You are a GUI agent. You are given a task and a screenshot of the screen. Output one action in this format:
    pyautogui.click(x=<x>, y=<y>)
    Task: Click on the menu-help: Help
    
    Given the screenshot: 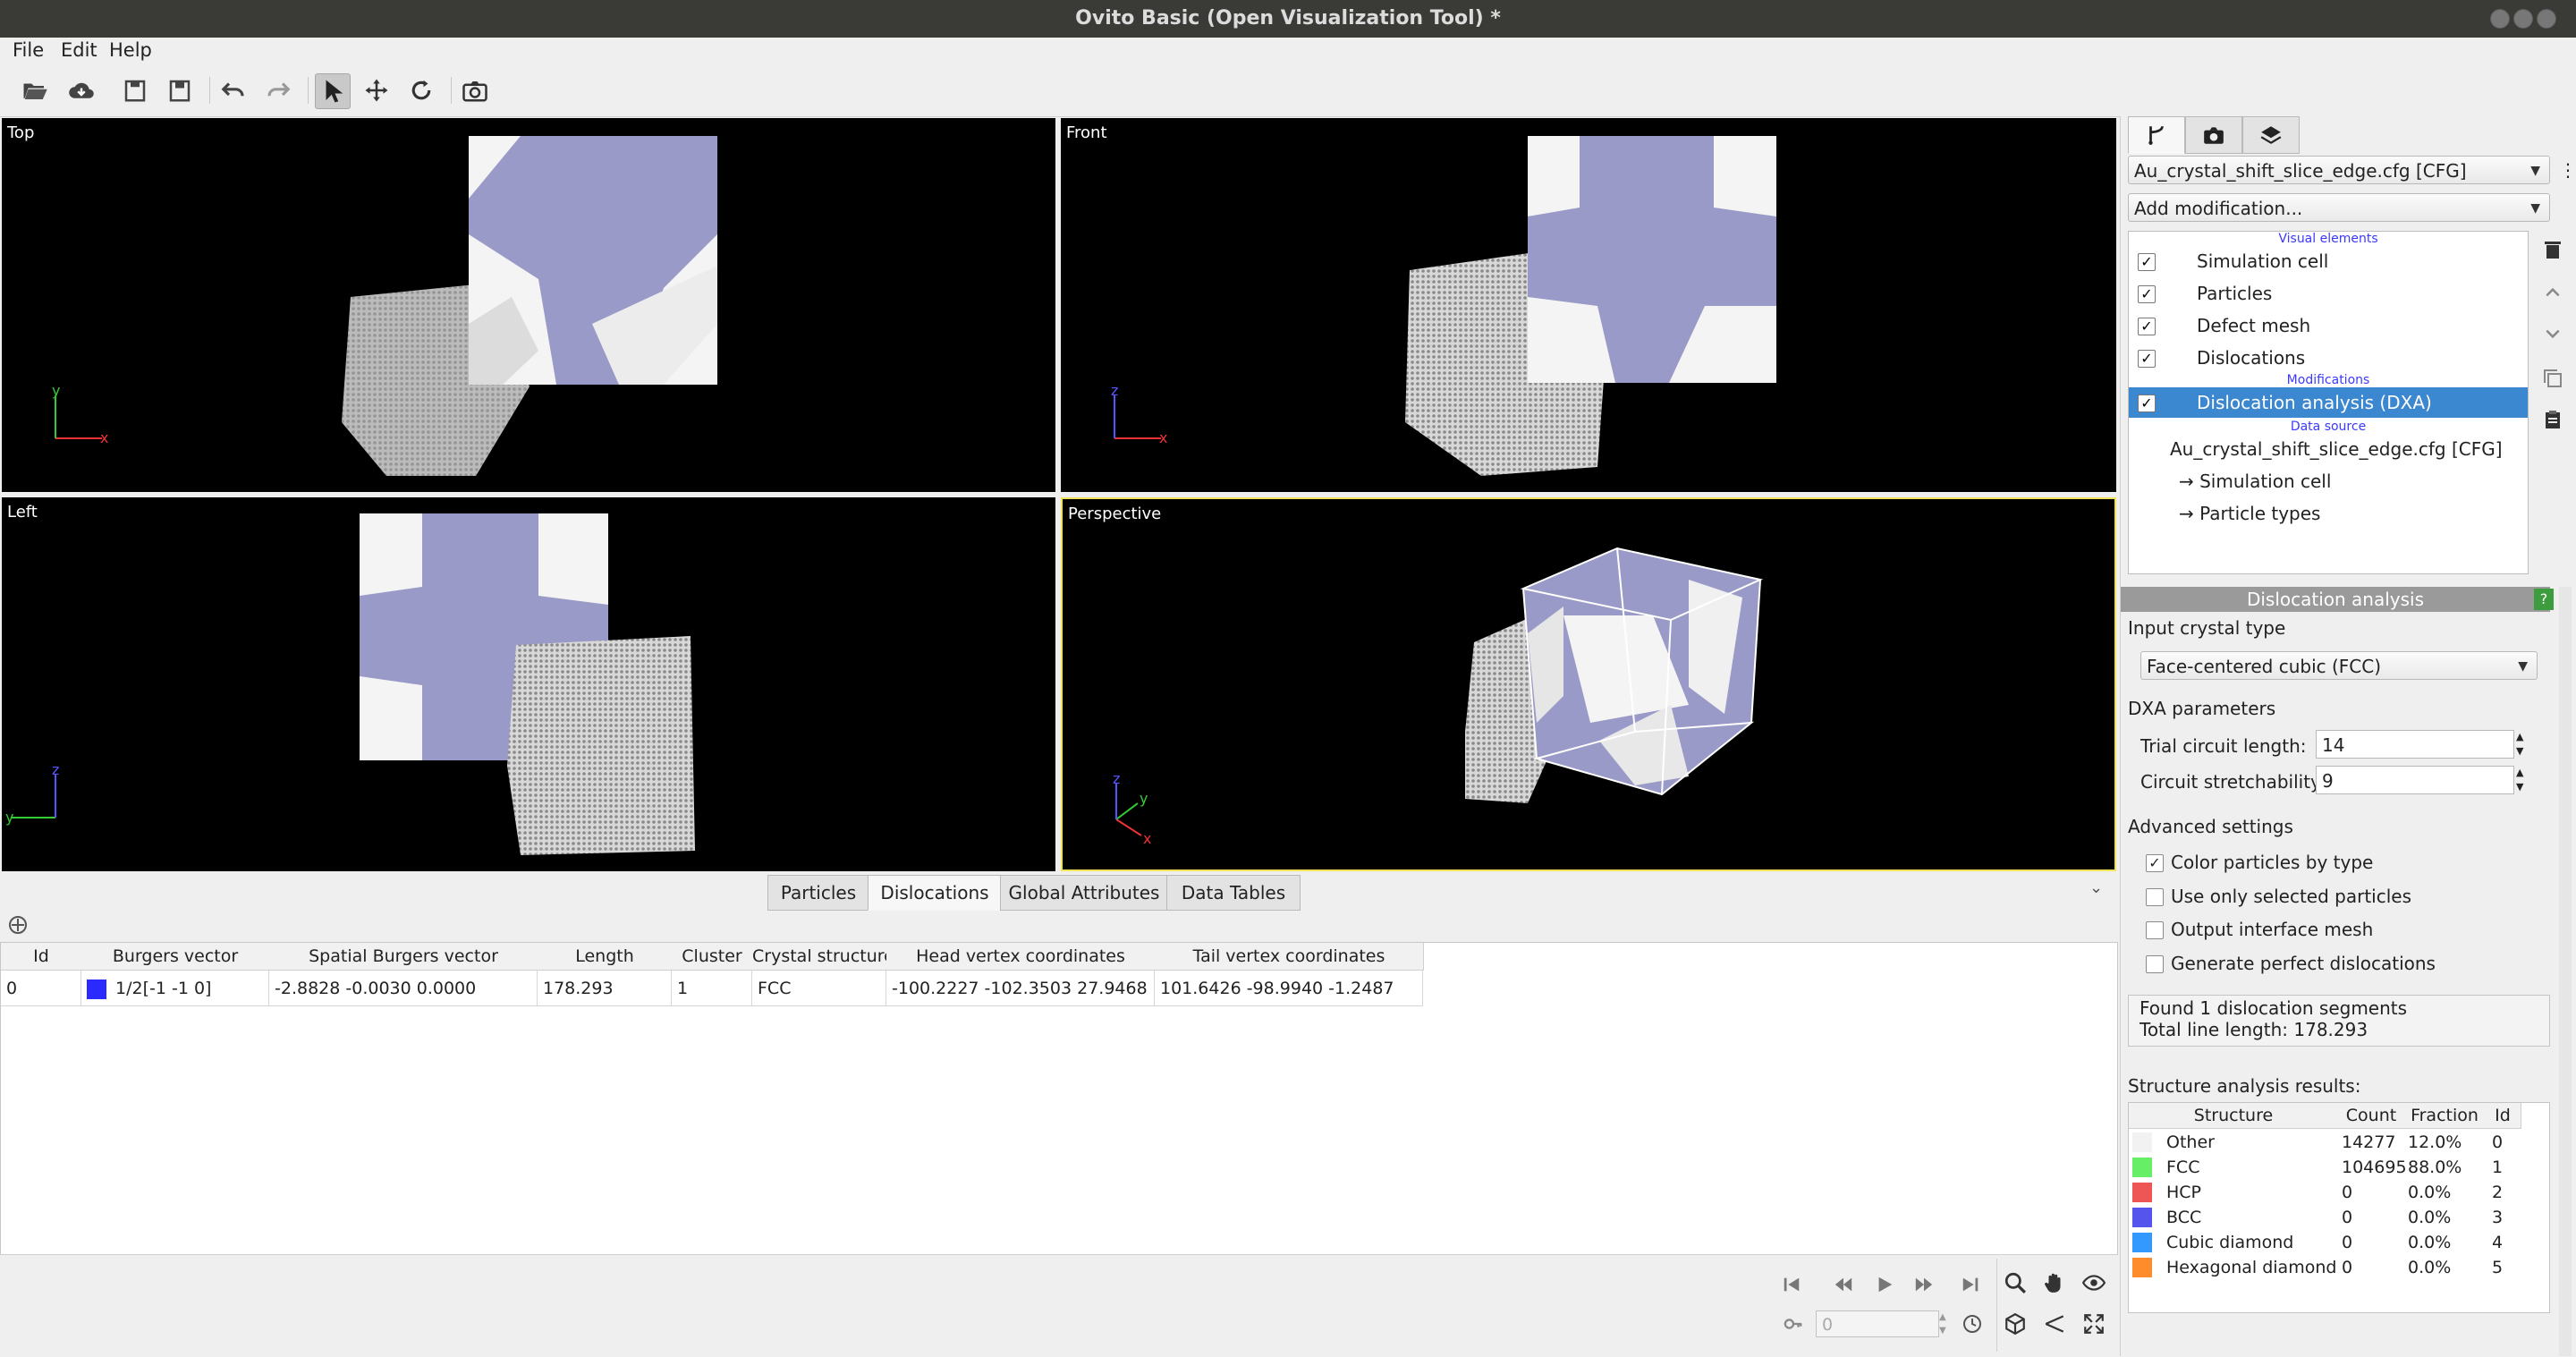 What is the action you would take?
    pyautogui.click(x=130, y=50)
    